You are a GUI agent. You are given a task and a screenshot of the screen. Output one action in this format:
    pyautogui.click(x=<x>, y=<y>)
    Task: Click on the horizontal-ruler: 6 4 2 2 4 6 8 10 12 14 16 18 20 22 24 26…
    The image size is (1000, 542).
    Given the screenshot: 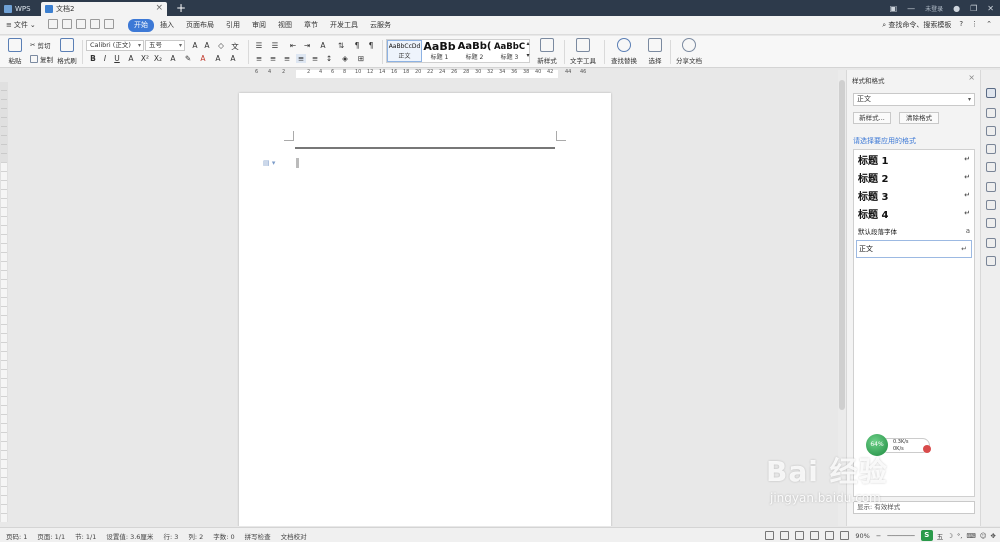 What is the action you would take?
    pyautogui.click(x=419, y=74)
    